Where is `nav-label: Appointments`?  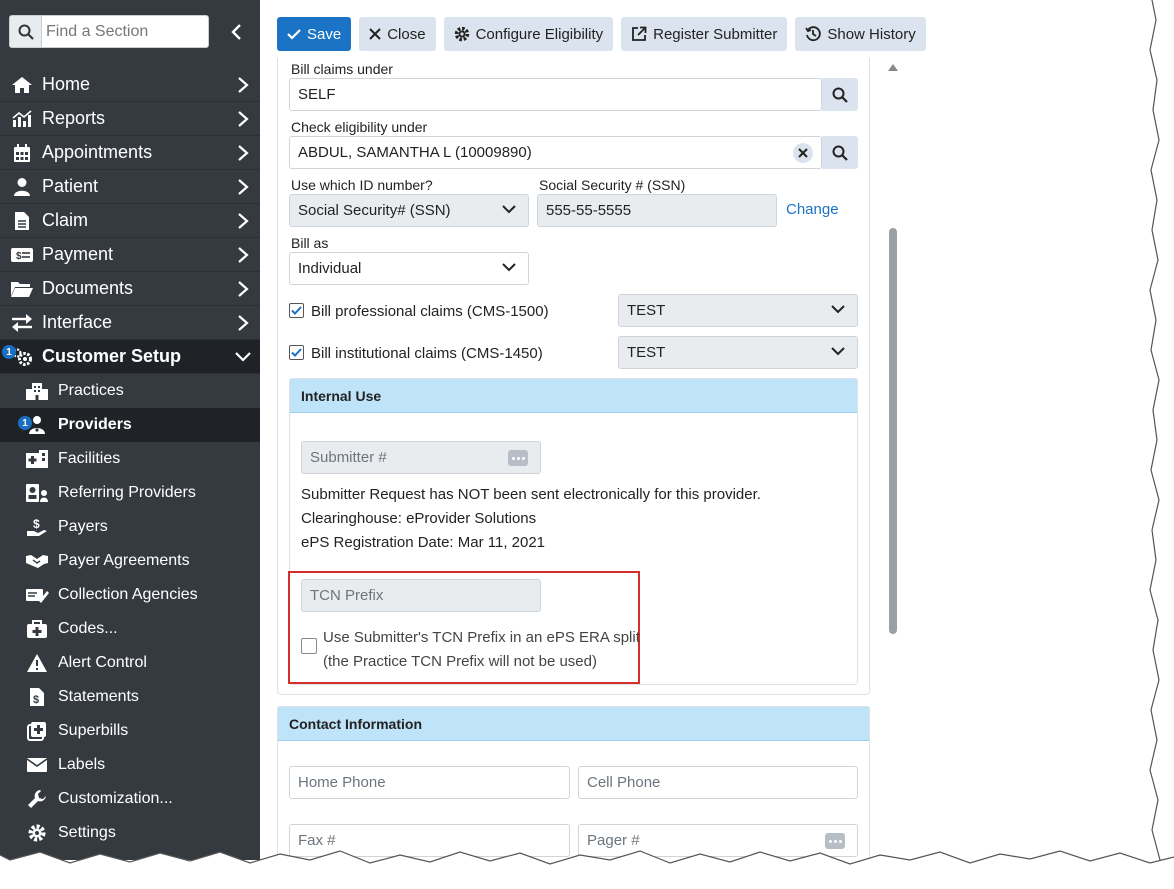
nav-label: Appointments is located at coordinates (97, 152).